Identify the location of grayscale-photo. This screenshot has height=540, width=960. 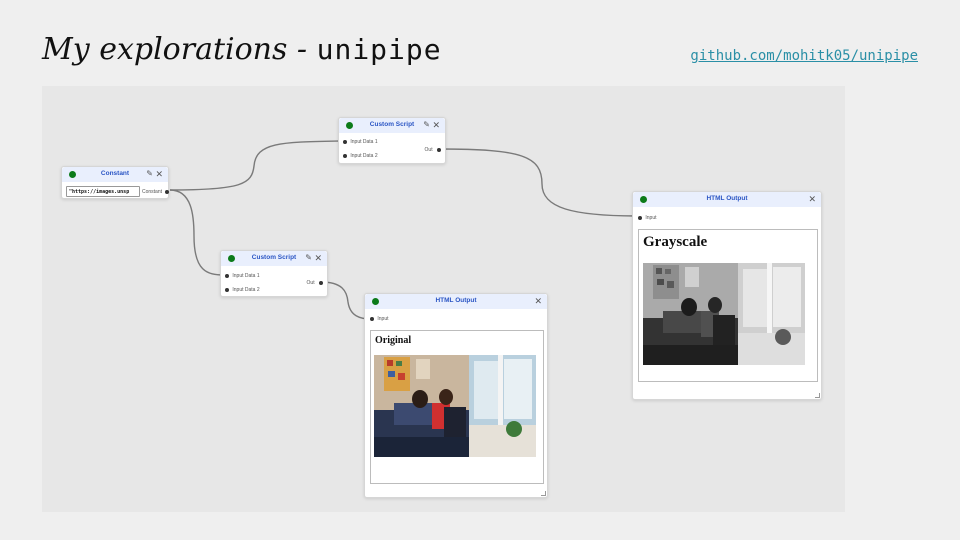
(724, 314).